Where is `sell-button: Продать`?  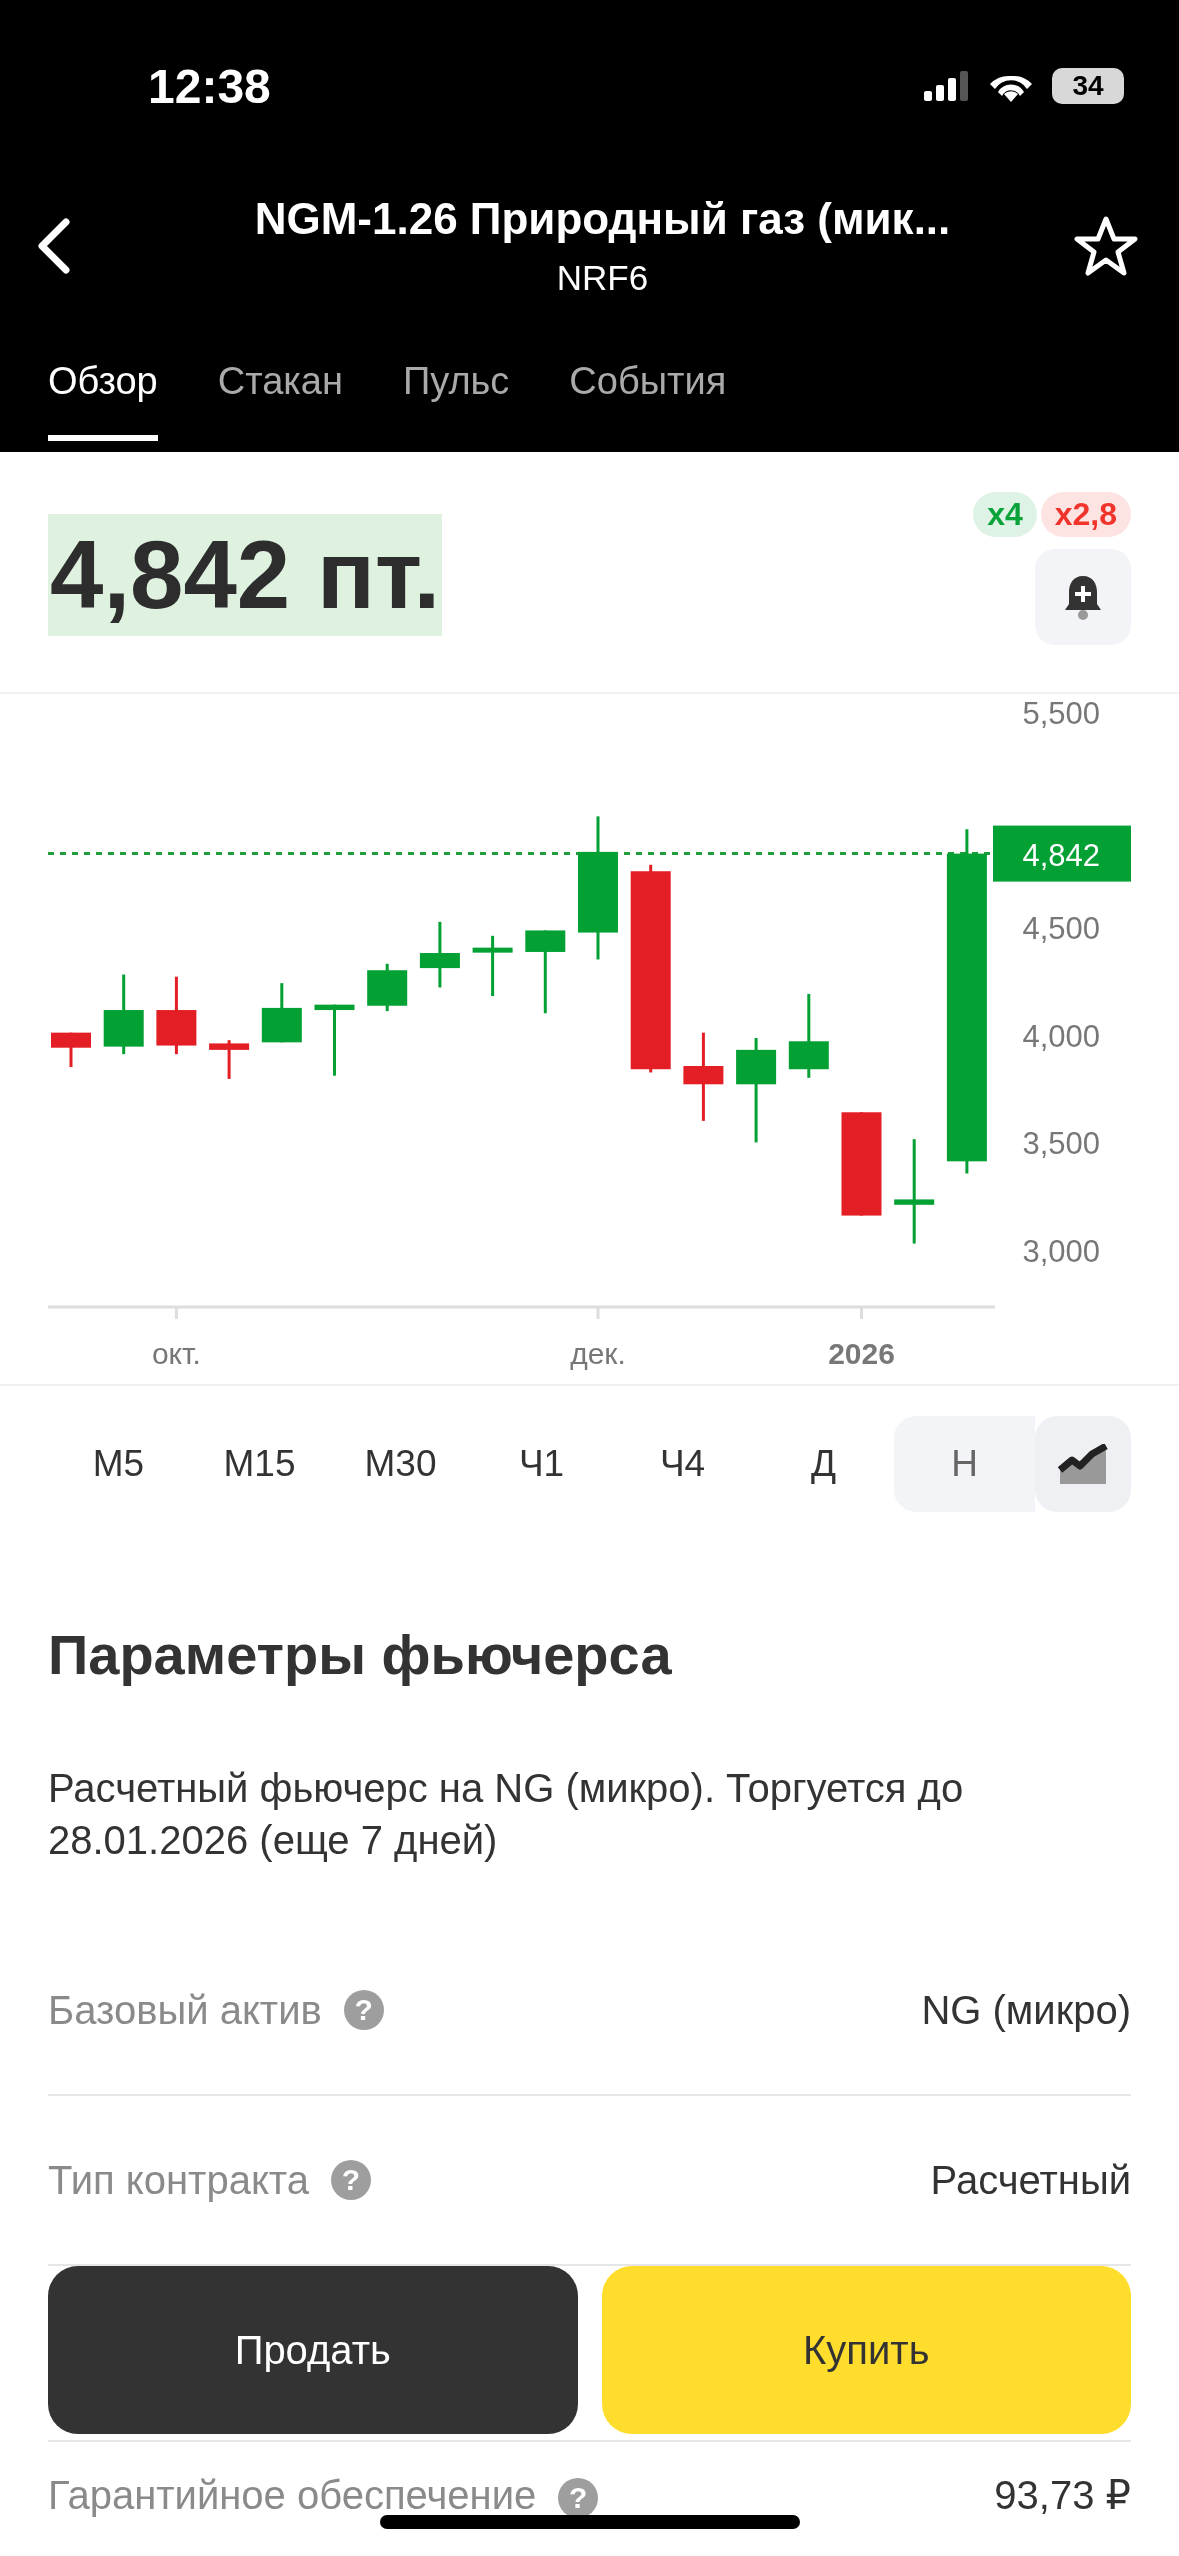 sell-button: Продать is located at coordinates (313, 2350).